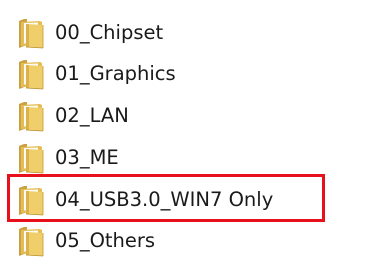 Image resolution: width=381 pixels, height=266 pixels. I want to click on folder-item-03-me: 03_ME, so click(173, 158).